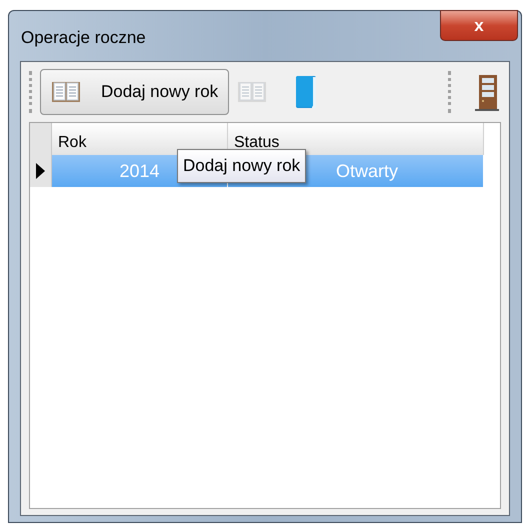 This screenshot has height=527, width=531. Describe the element at coordinates (356, 139) in the screenshot. I see `column-header: Status` at that location.